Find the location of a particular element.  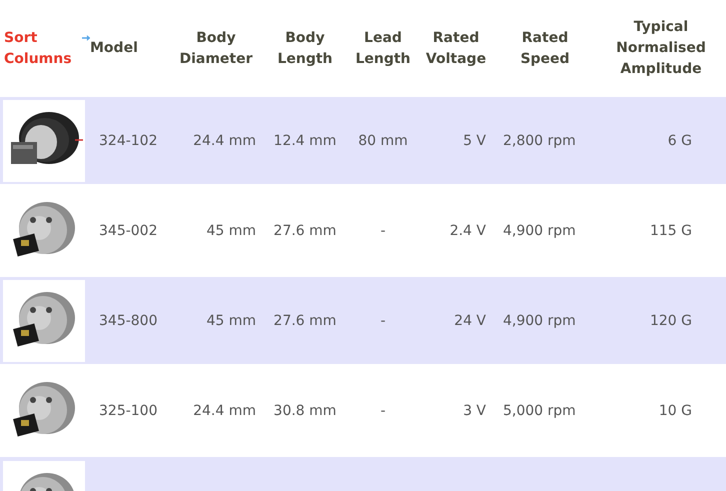

table-cell-text: 30.8 mm is located at coordinates (305, 410).